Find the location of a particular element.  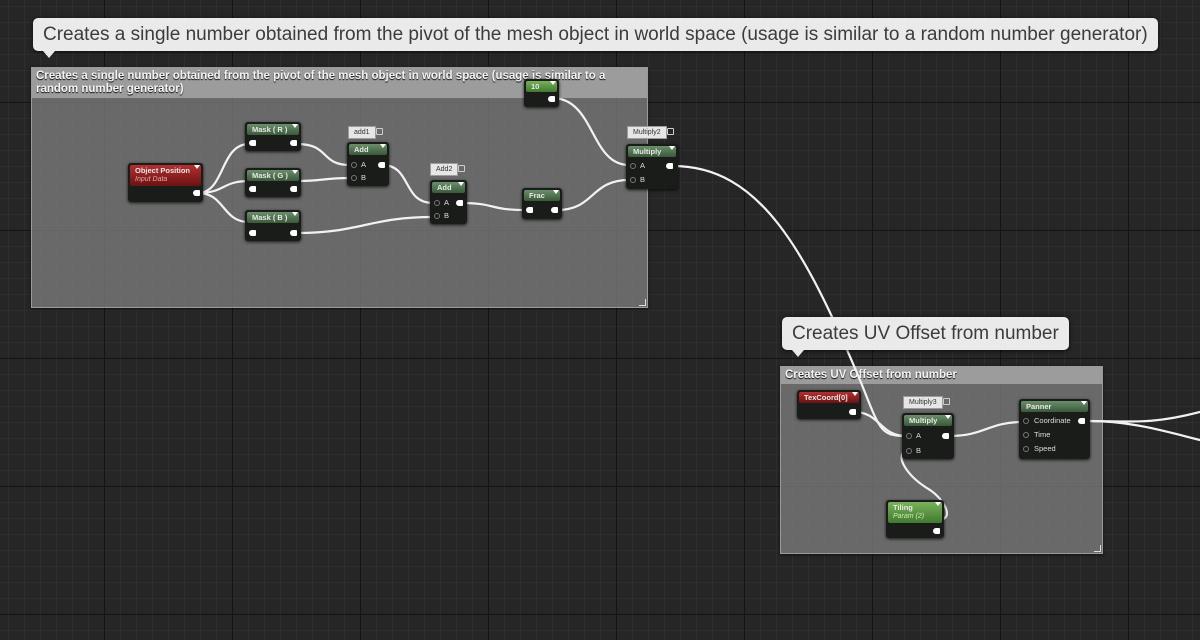

comment-box-title: Creates UV Offset from number is located at coordinates (941, 375).